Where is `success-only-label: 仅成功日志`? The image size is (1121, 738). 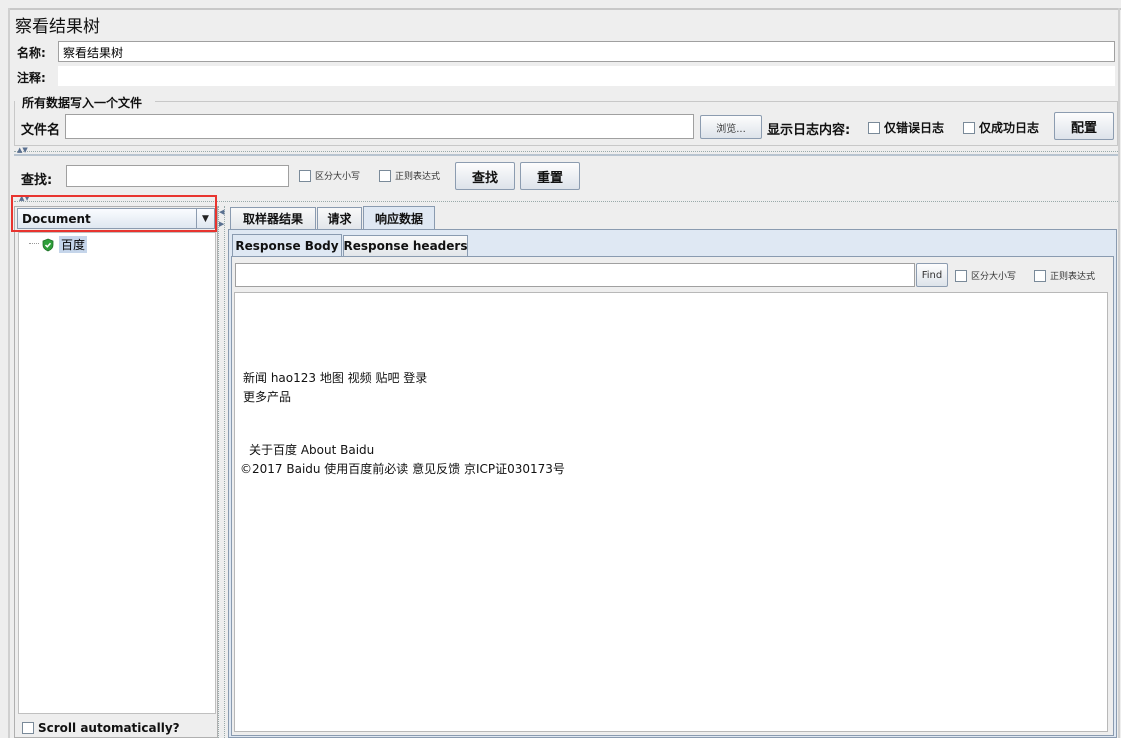
success-only-label: 仅成功日志 is located at coordinates (1009, 127).